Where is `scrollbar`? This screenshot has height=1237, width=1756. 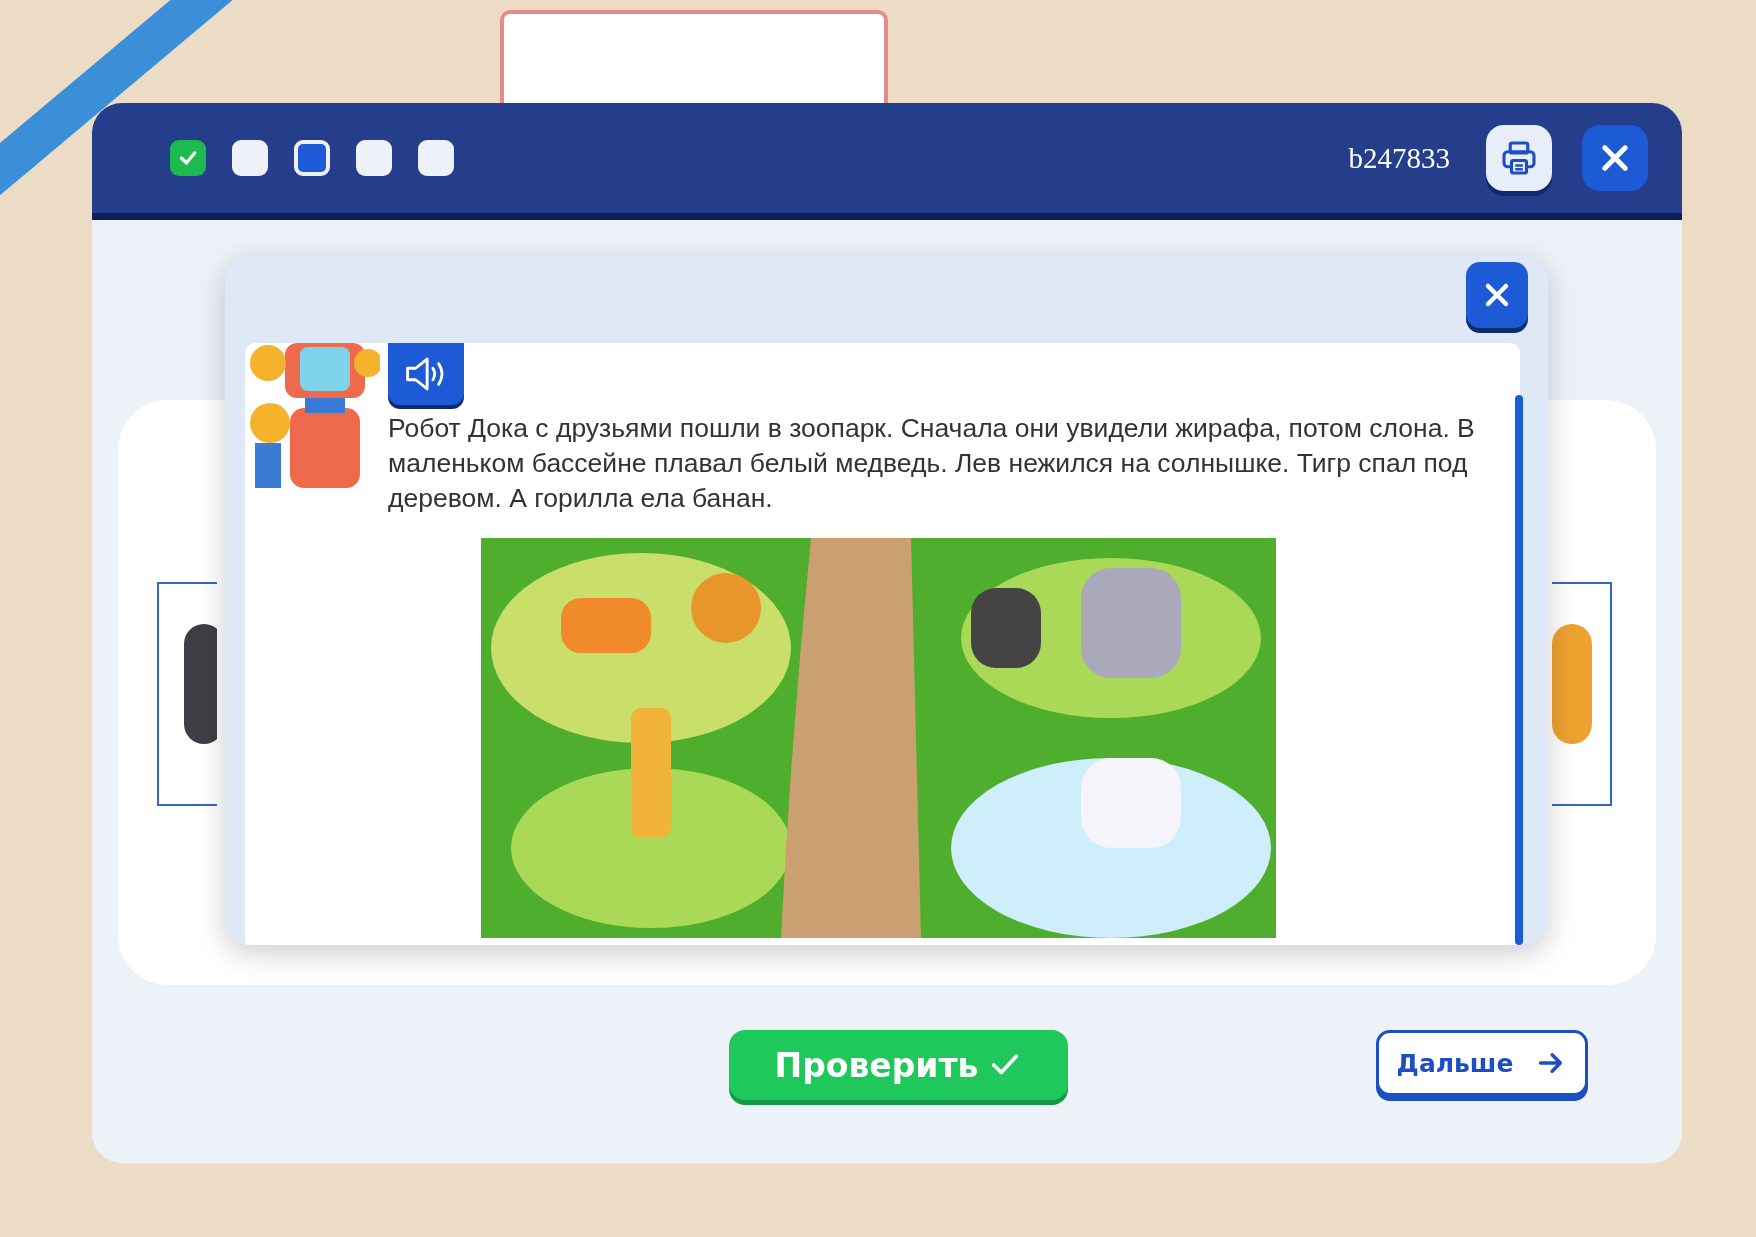
scrollbar is located at coordinates (1519, 670).